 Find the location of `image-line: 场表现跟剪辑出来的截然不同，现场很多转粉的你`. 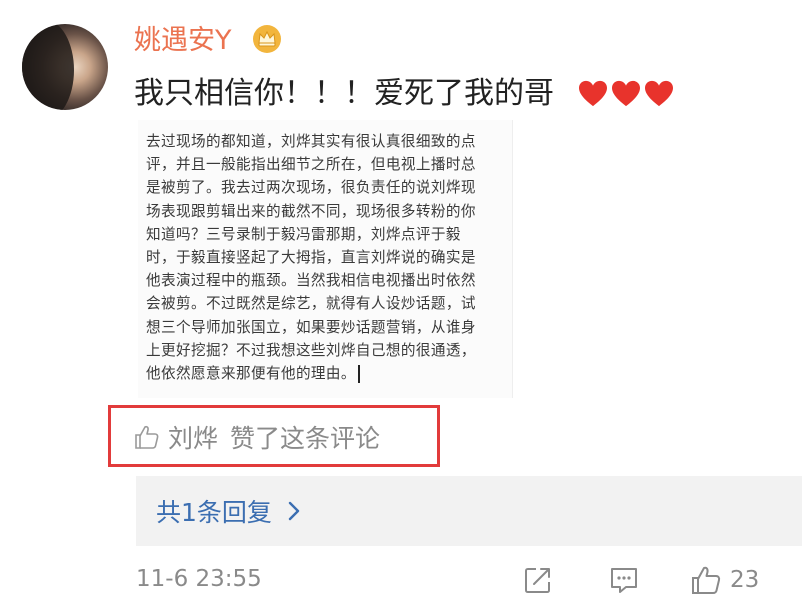

image-line: 场表现跟剪辑出来的截然不同，现场很多转粉的你 is located at coordinates (311, 211).